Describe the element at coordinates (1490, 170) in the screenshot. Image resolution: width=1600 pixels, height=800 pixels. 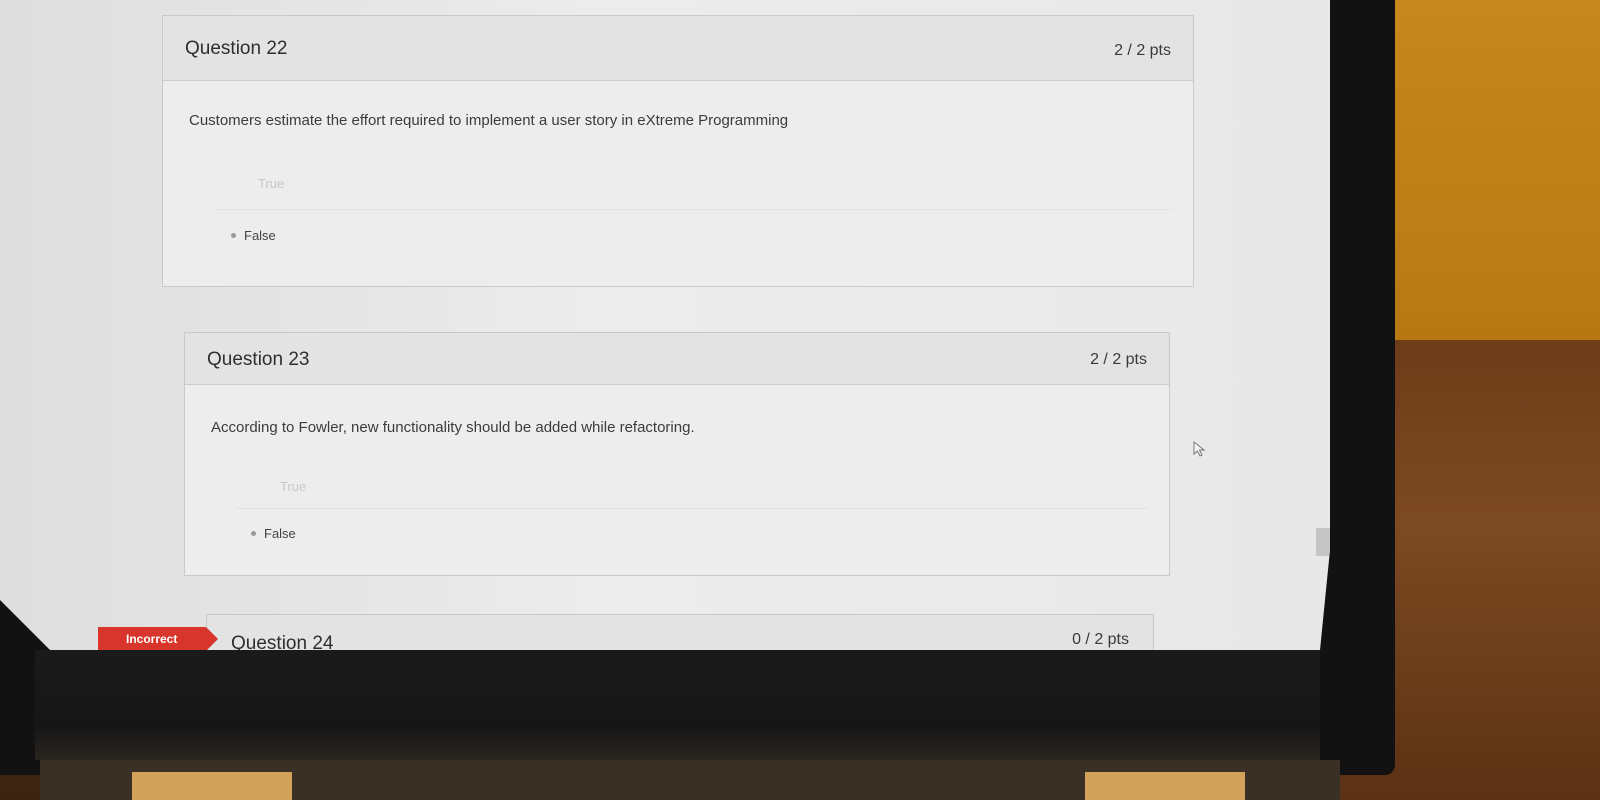
I see `background-wall` at that location.